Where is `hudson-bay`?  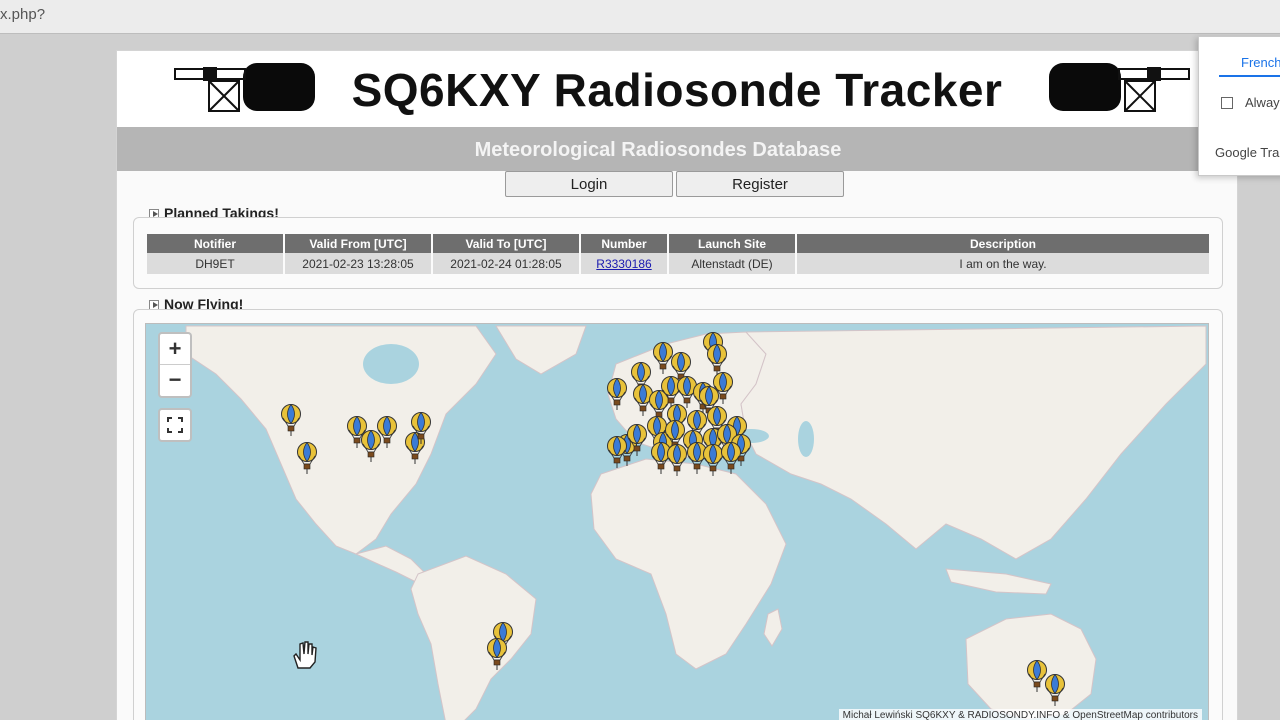 hudson-bay is located at coordinates (391, 364).